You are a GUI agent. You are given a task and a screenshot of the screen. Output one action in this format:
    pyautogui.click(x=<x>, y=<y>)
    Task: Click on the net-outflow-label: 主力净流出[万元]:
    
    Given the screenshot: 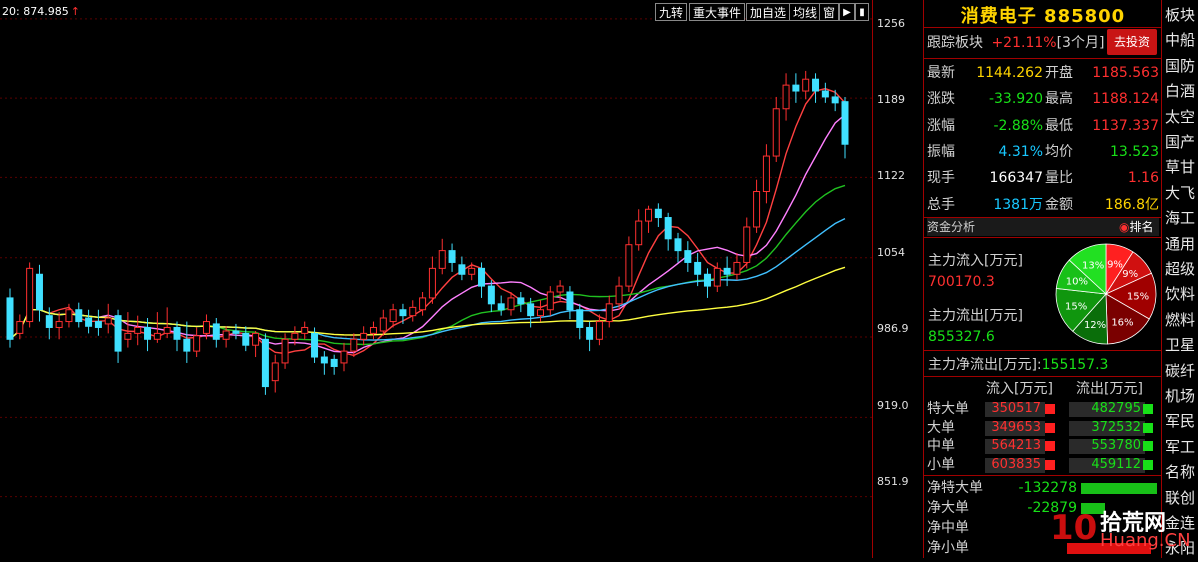 What is the action you would take?
    pyautogui.click(x=985, y=365)
    